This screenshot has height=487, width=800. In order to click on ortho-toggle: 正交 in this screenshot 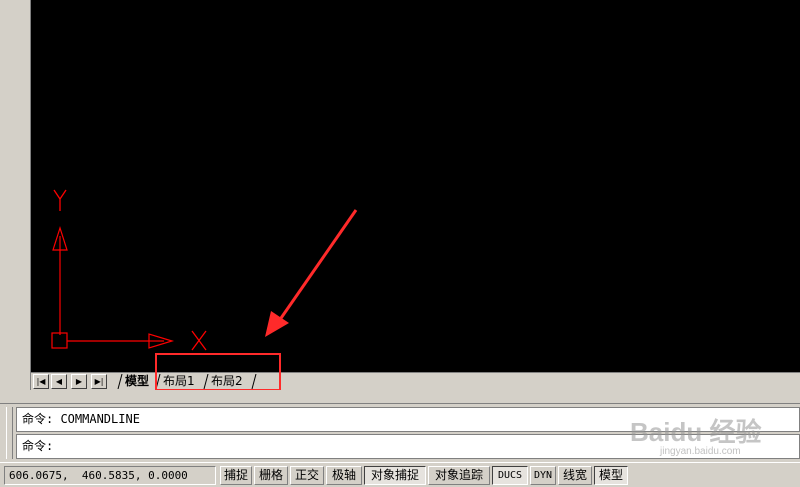, I will do `click(307, 475)`.